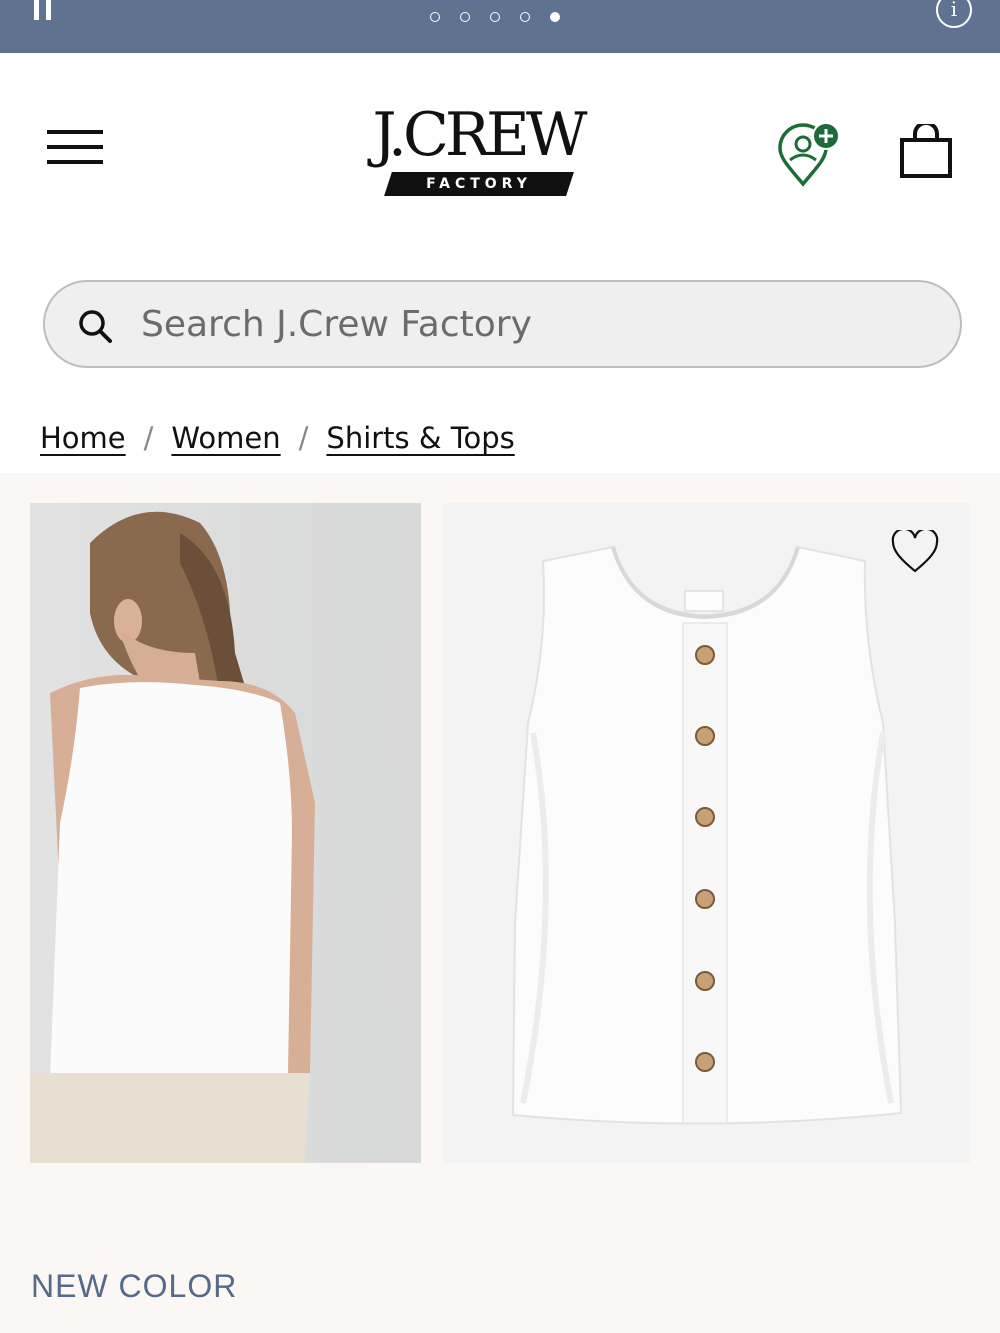  Describe the element at coordinates (95, 326) in the screenshot. I see `search-icon` at that location.